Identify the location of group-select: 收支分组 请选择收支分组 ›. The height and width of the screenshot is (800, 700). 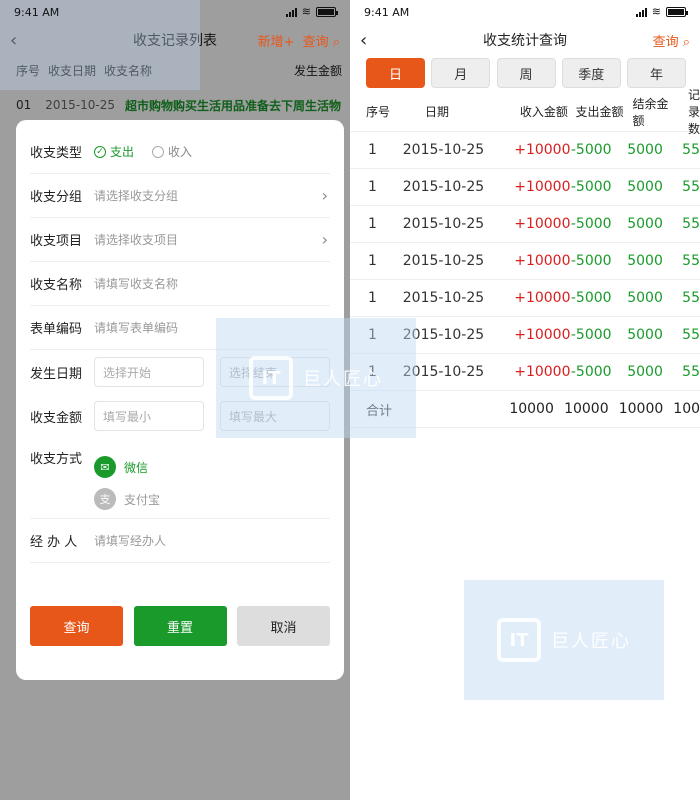
(180, 196).